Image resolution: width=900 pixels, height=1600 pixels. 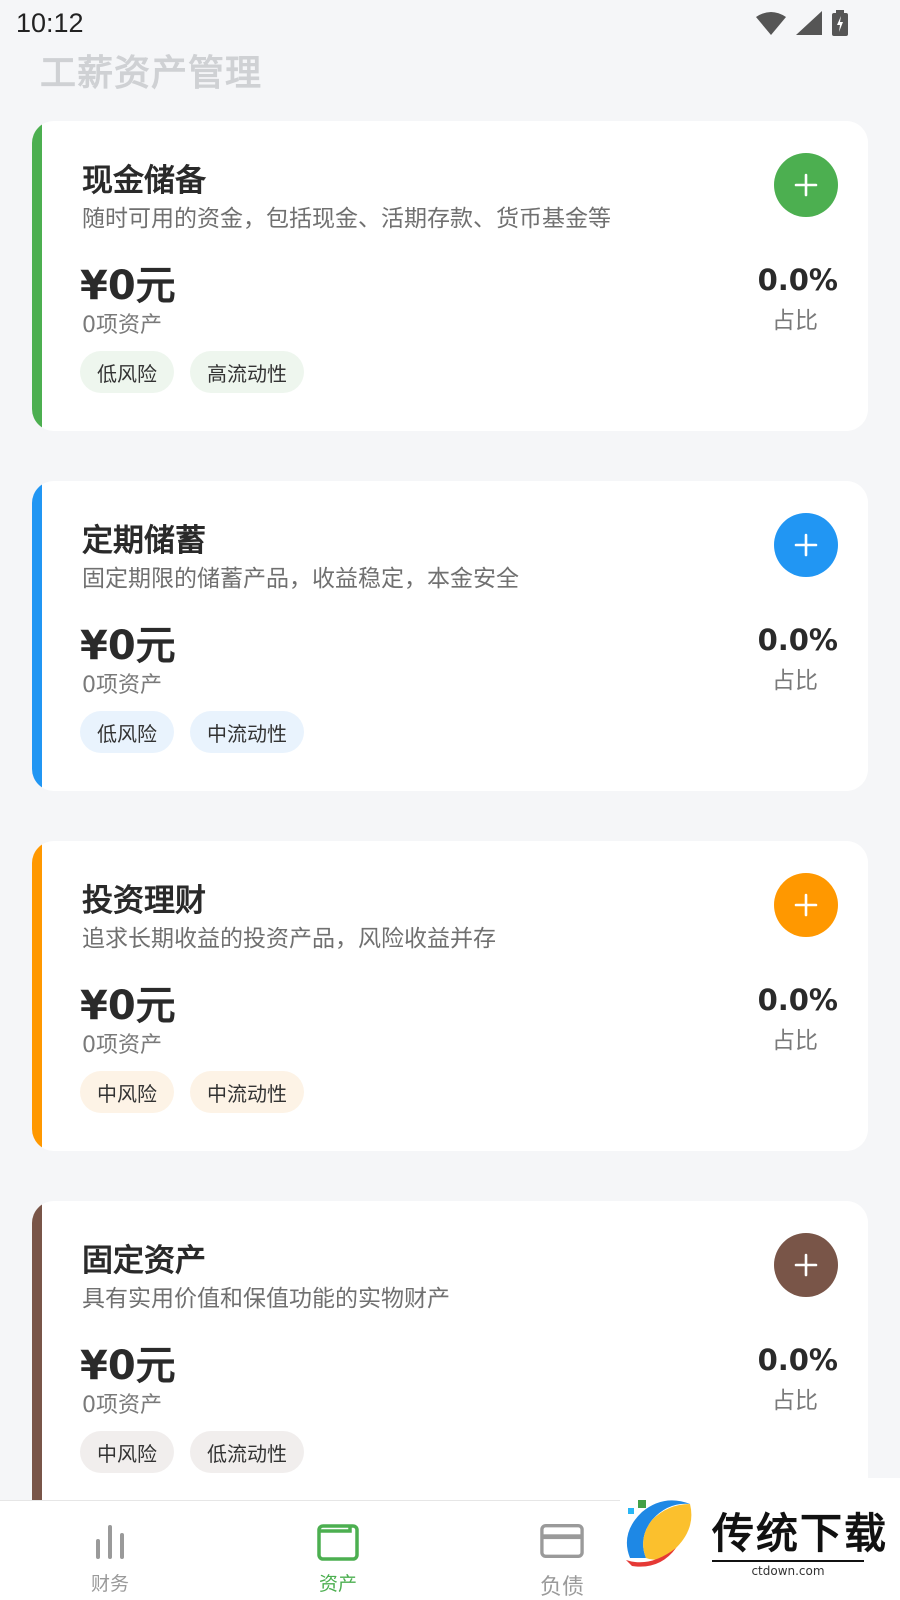 What do you see at coordinates (289, 939) in the screenshot?
I see `card-description: 追求长期收益的投资产品，风险收益并存` at bounding box center [289, 939].